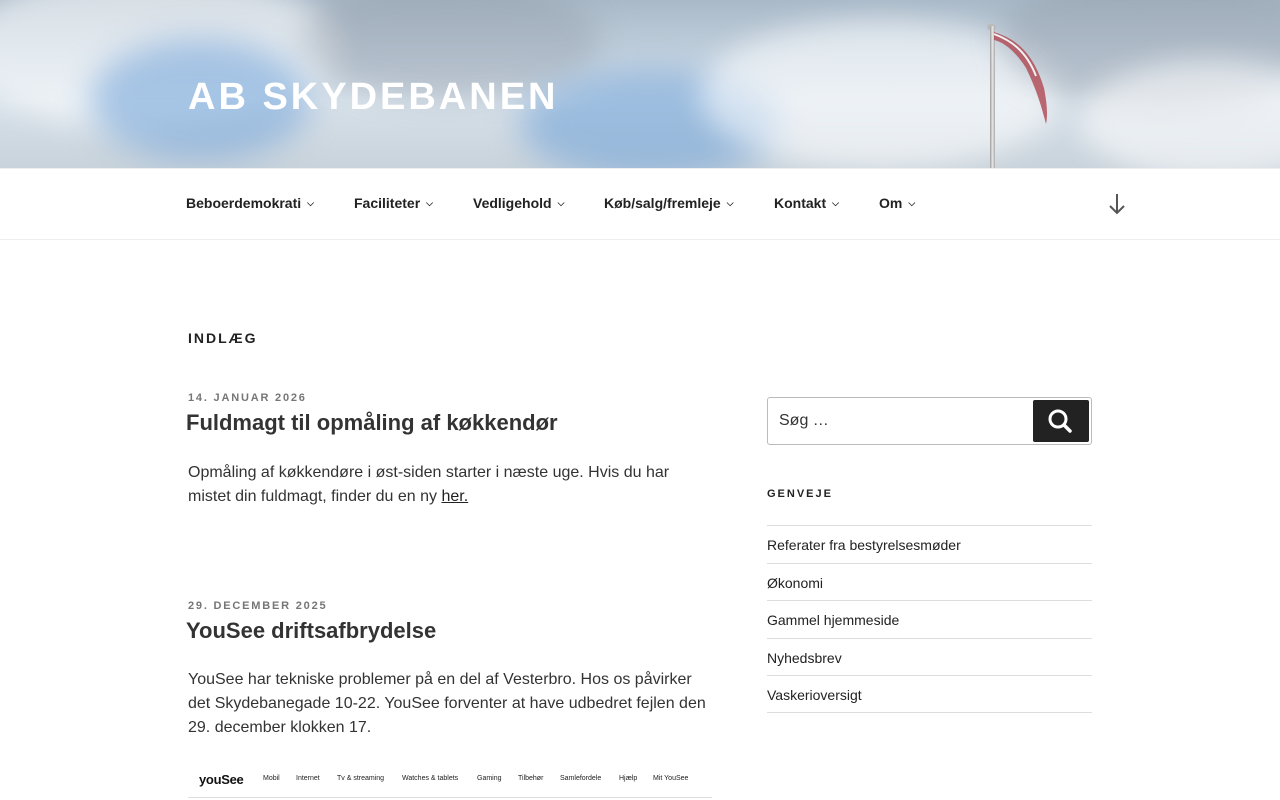 This screenshot has height=800, width=1280. I want to click on nav-item-label: Om, so click(891, 203).